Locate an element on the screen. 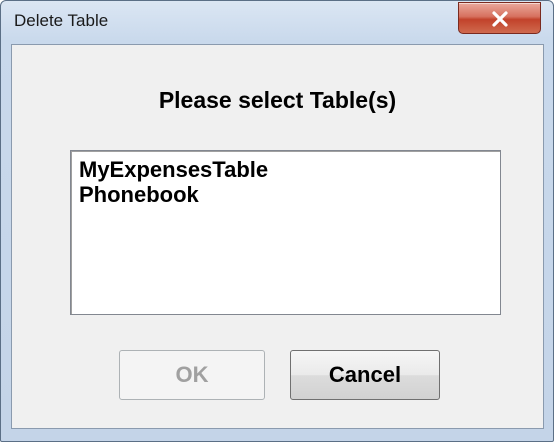 This screenshot has height=442, width=554. ok-button: OK is located at coordinates (192, 375).